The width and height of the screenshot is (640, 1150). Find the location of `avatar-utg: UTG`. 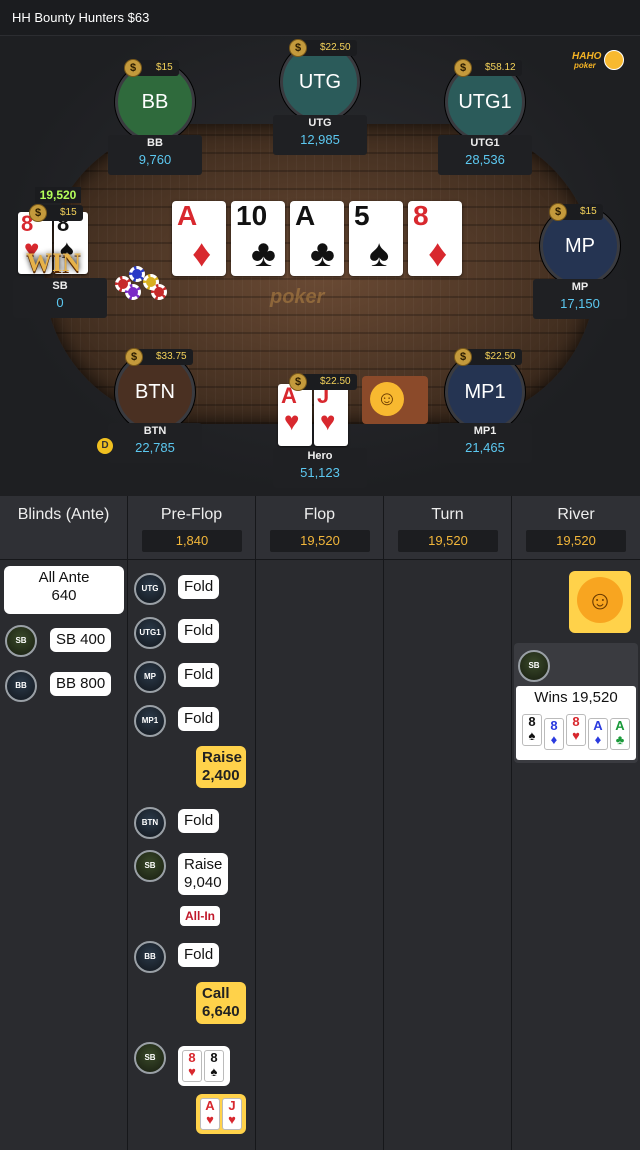

avatar-utg: UTG is located at coordinates (150, 589).